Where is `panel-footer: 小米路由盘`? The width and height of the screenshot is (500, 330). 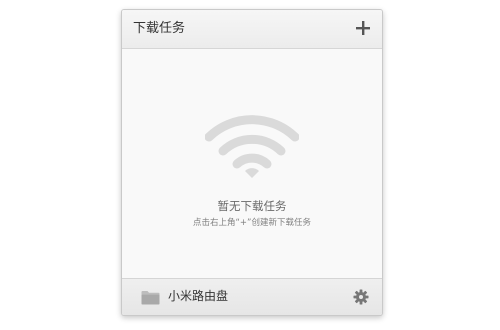
panel-footer: 小米路由盘 is located at coordinates (252, 296).